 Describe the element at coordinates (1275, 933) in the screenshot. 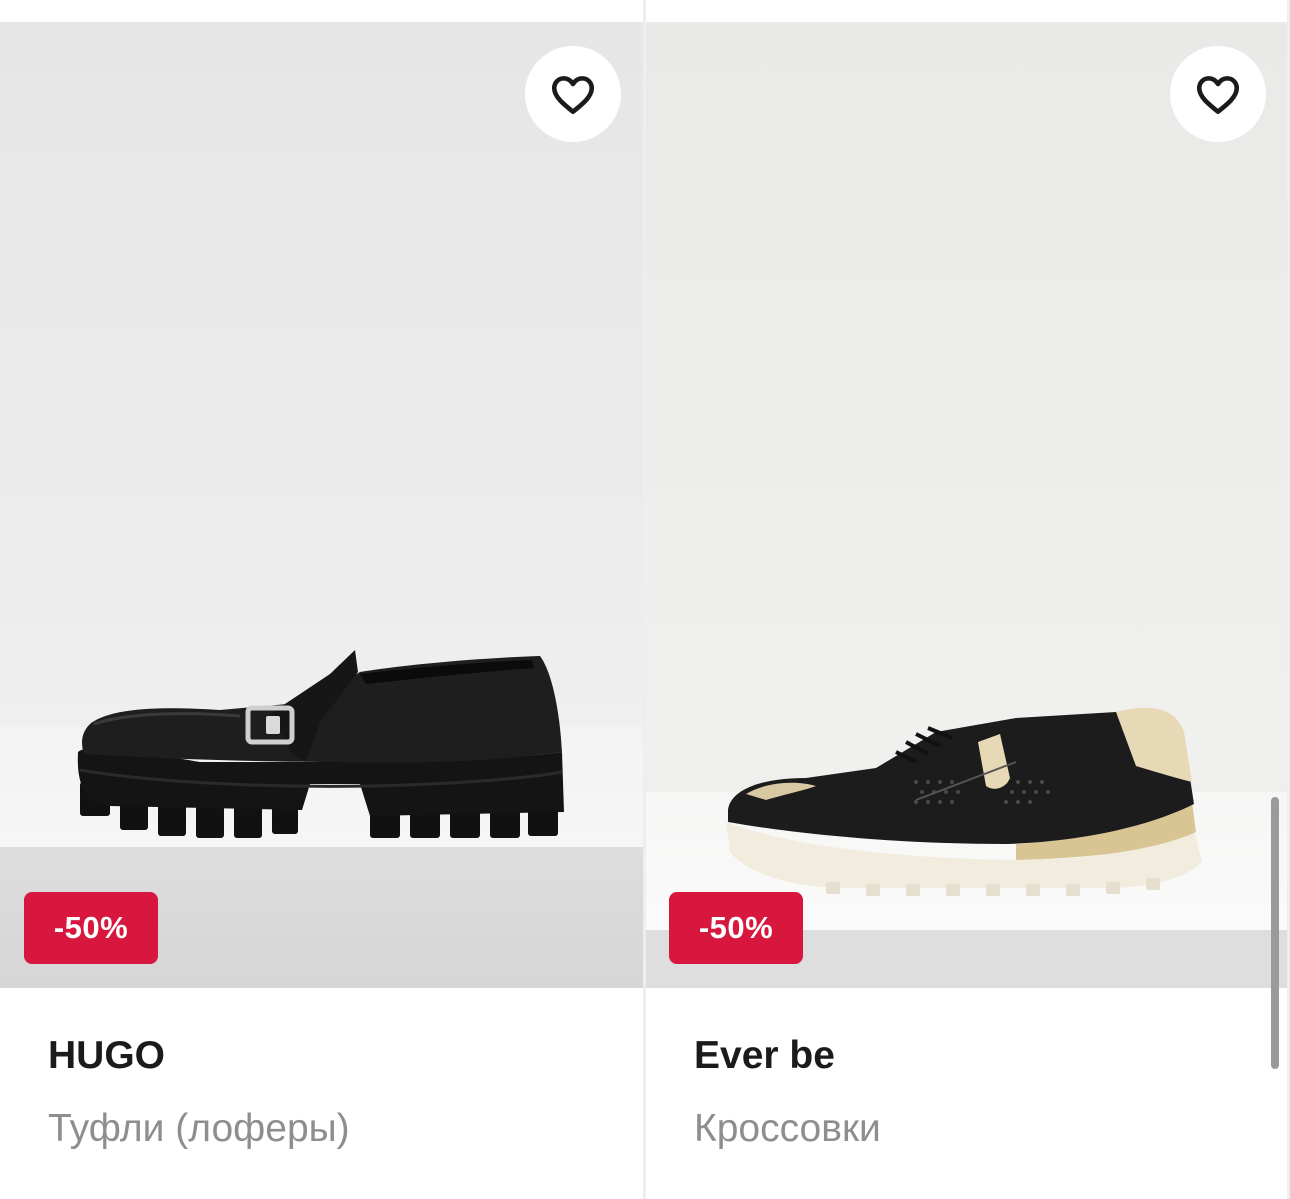

I see `scrollbar-thumb` at that location.